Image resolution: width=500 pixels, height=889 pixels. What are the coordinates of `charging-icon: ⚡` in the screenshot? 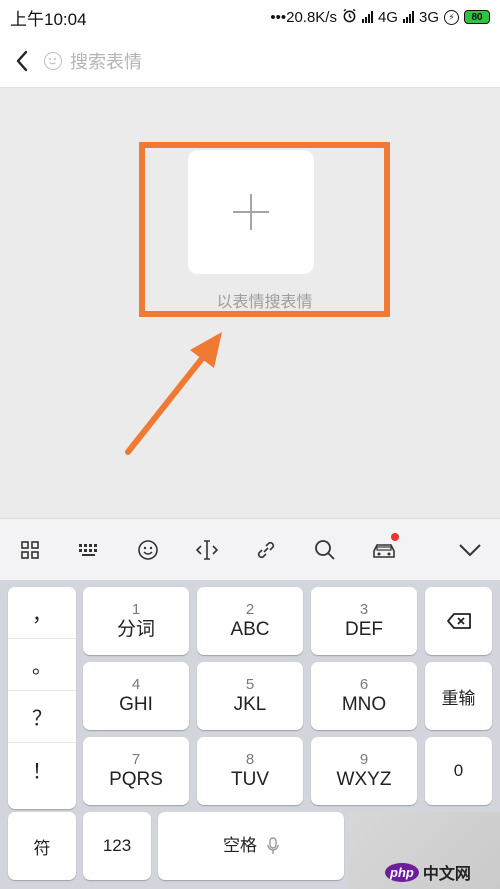 It's located at (451, 17).